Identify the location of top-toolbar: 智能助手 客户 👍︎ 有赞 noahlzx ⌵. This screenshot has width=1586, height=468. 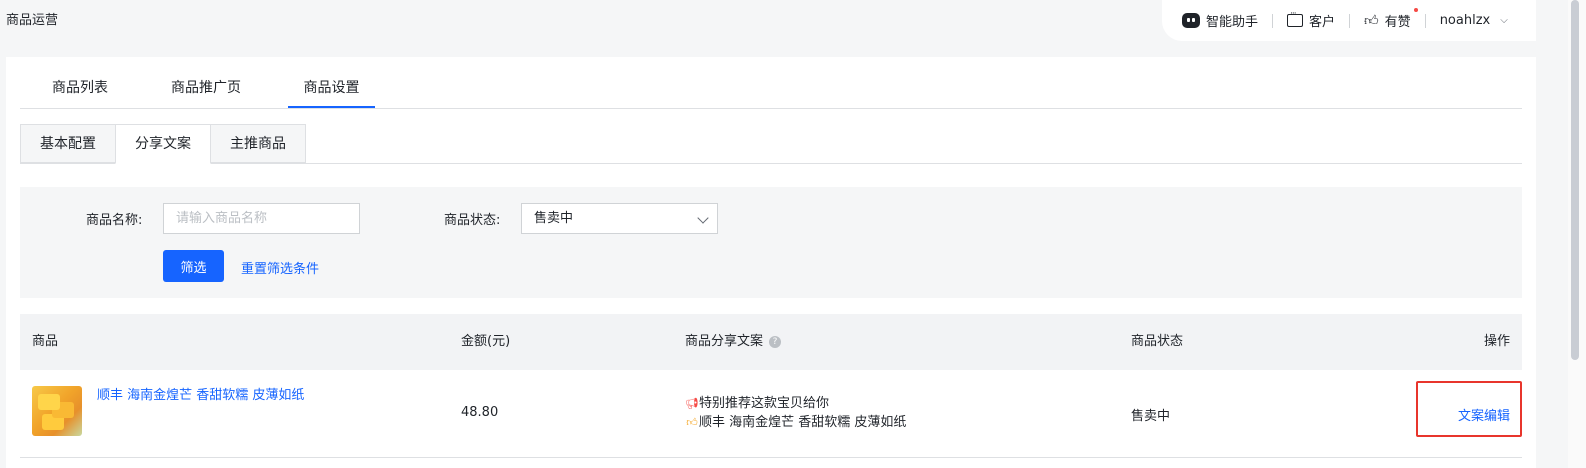
(1349, 20).